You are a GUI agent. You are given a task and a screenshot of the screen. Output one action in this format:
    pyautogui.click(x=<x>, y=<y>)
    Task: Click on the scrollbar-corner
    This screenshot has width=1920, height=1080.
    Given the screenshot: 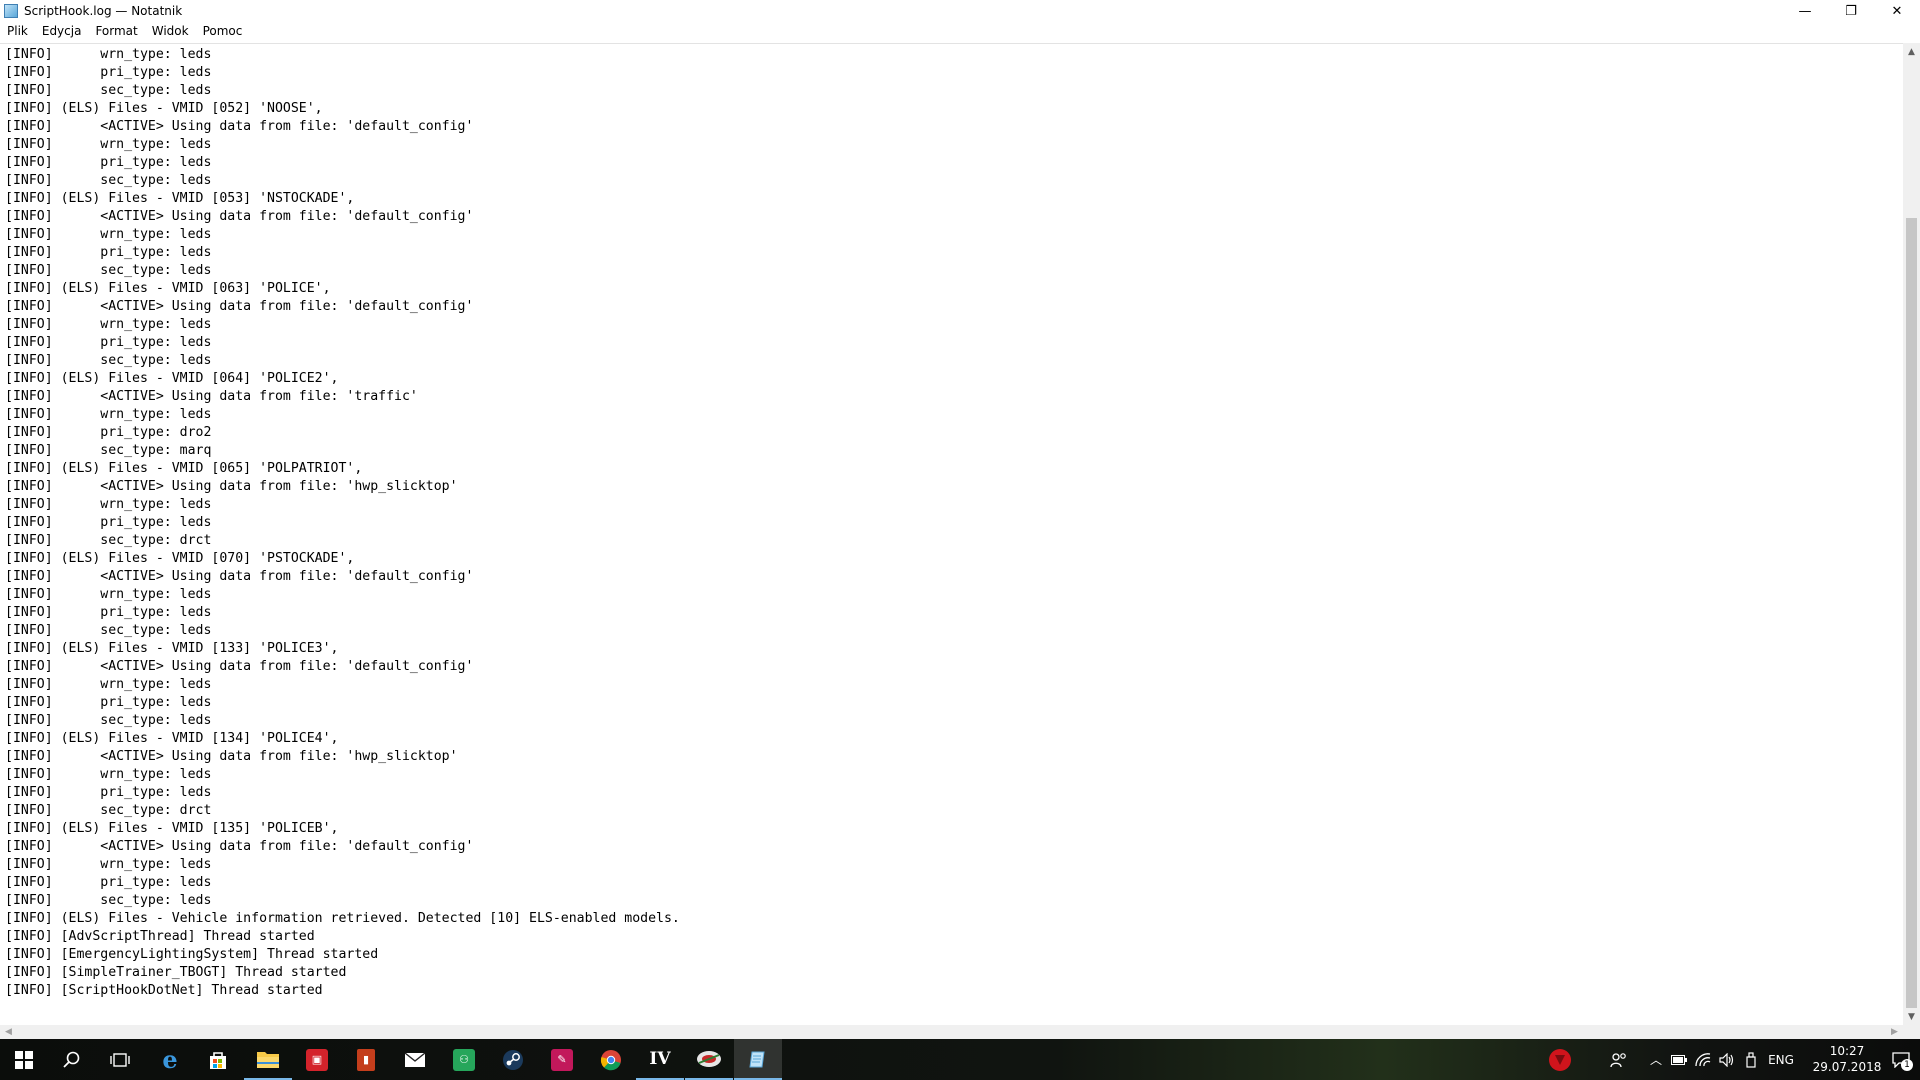 What is the action you would take?
    pyautogui.click(x=1911, y=1032)
    